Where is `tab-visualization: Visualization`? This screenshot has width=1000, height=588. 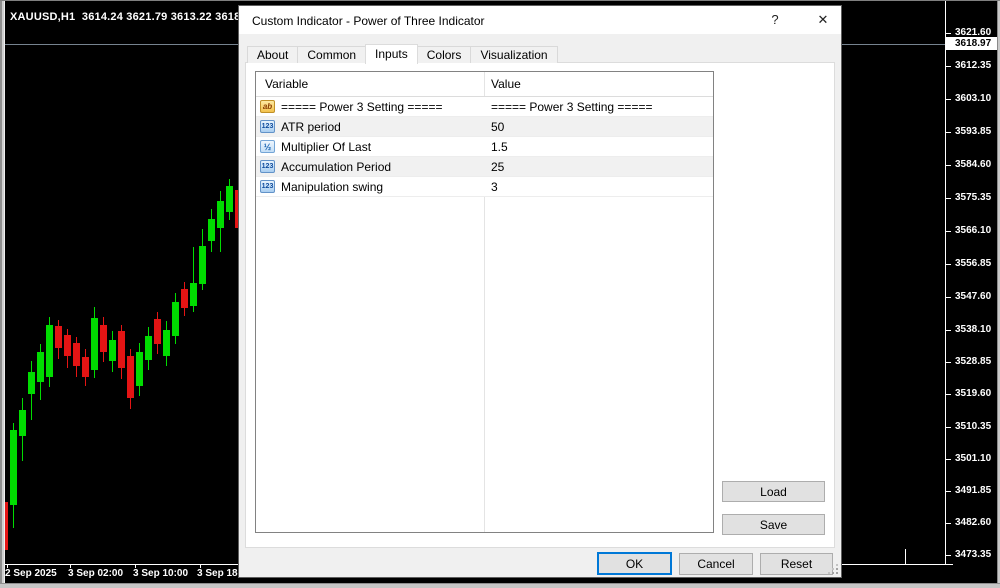 tab-visualization: Visualization is located at coordinates (514, 54).